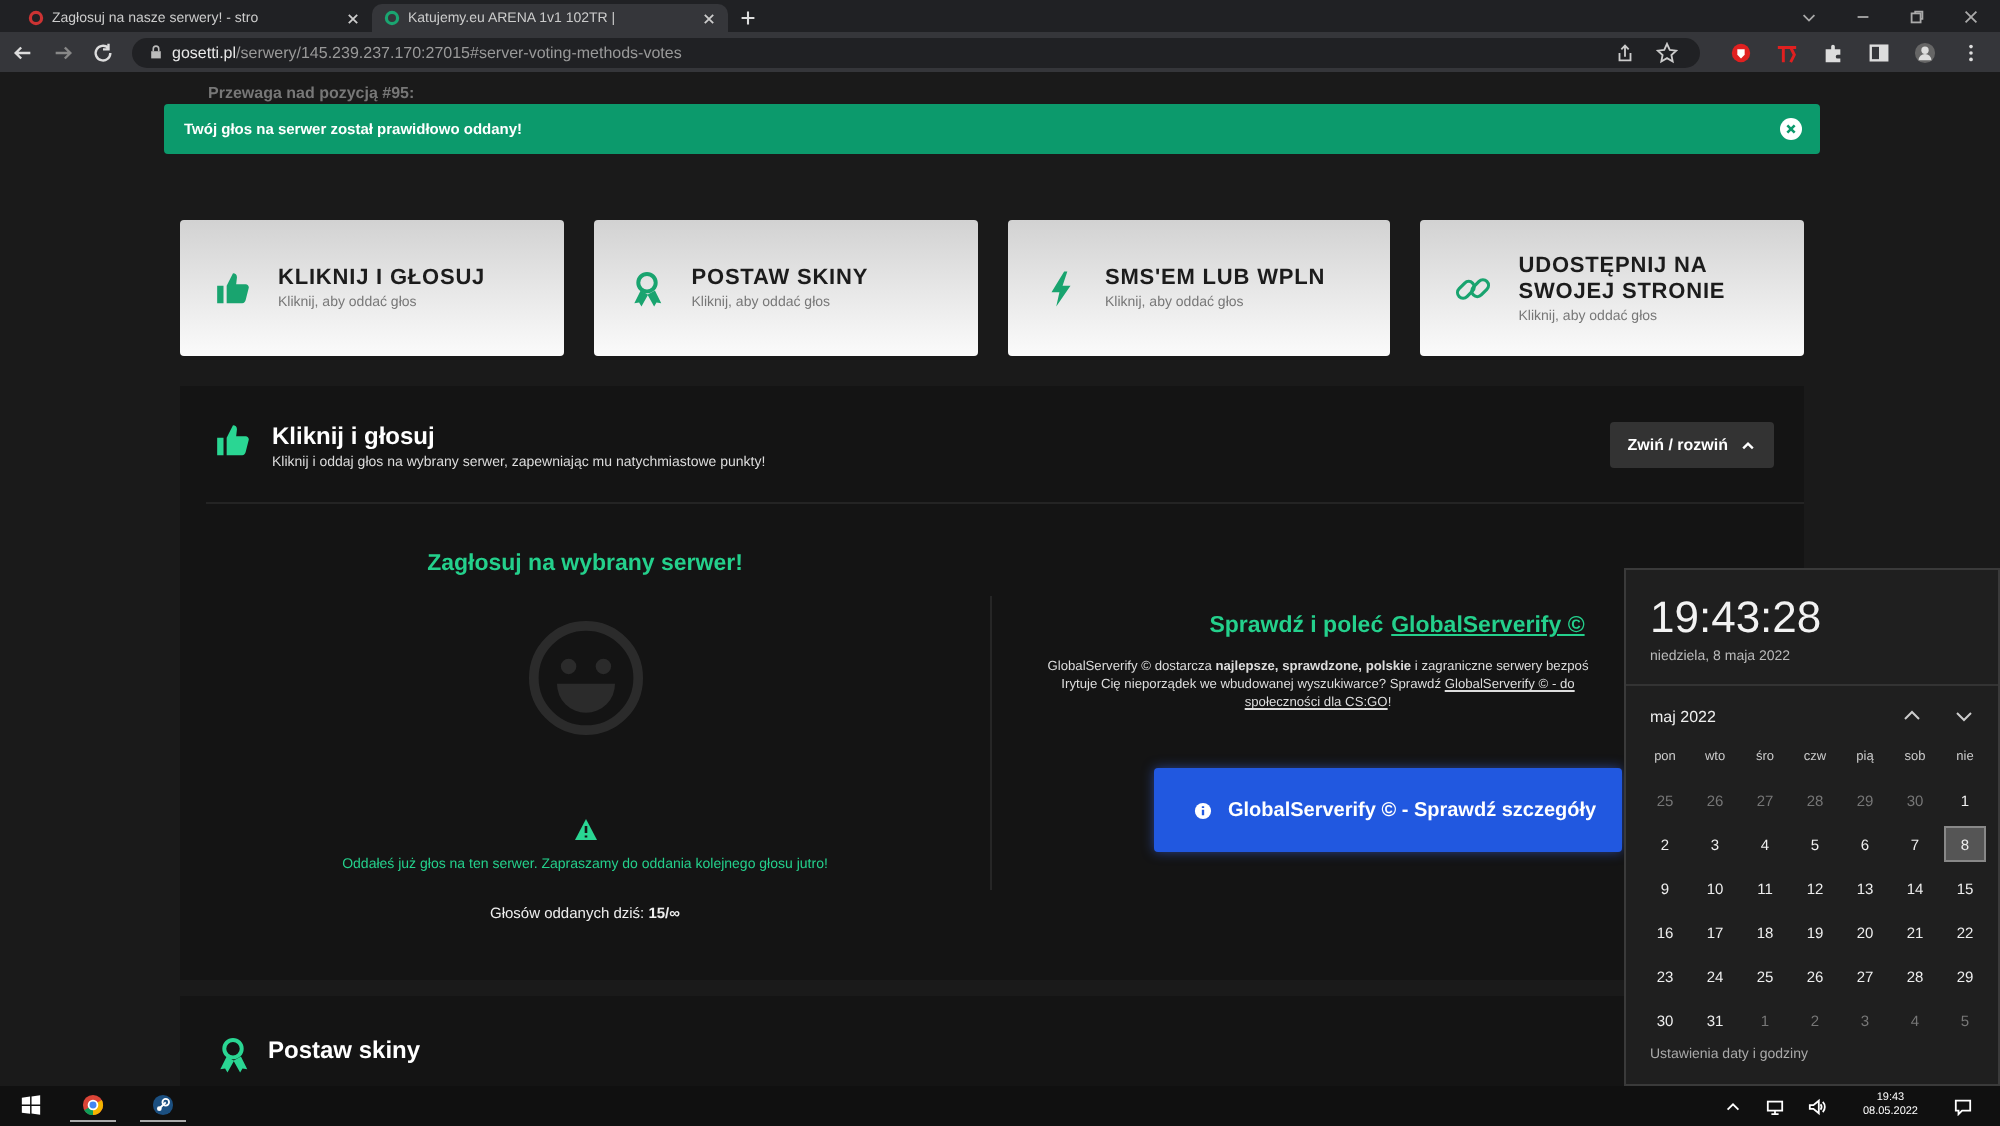  Describe the element at coordinates (1296, 626) in the screenshot. I see `promo-title: Sprawdź i poleć` at that location.